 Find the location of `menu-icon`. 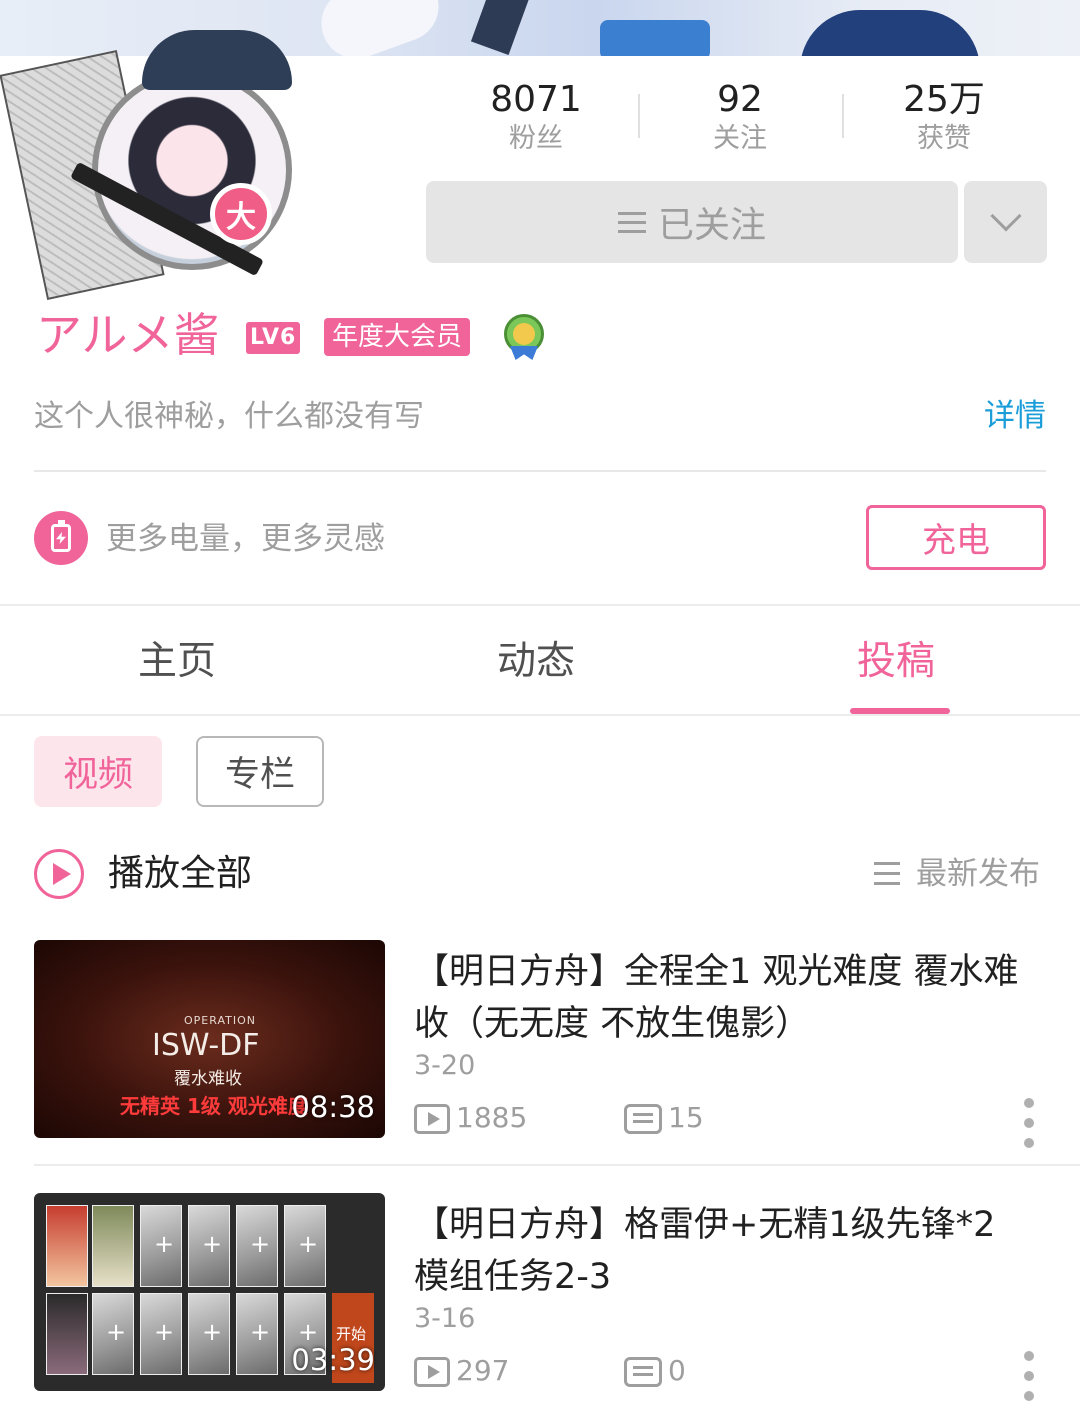

menu-icon is located at coordinates (631, 222).